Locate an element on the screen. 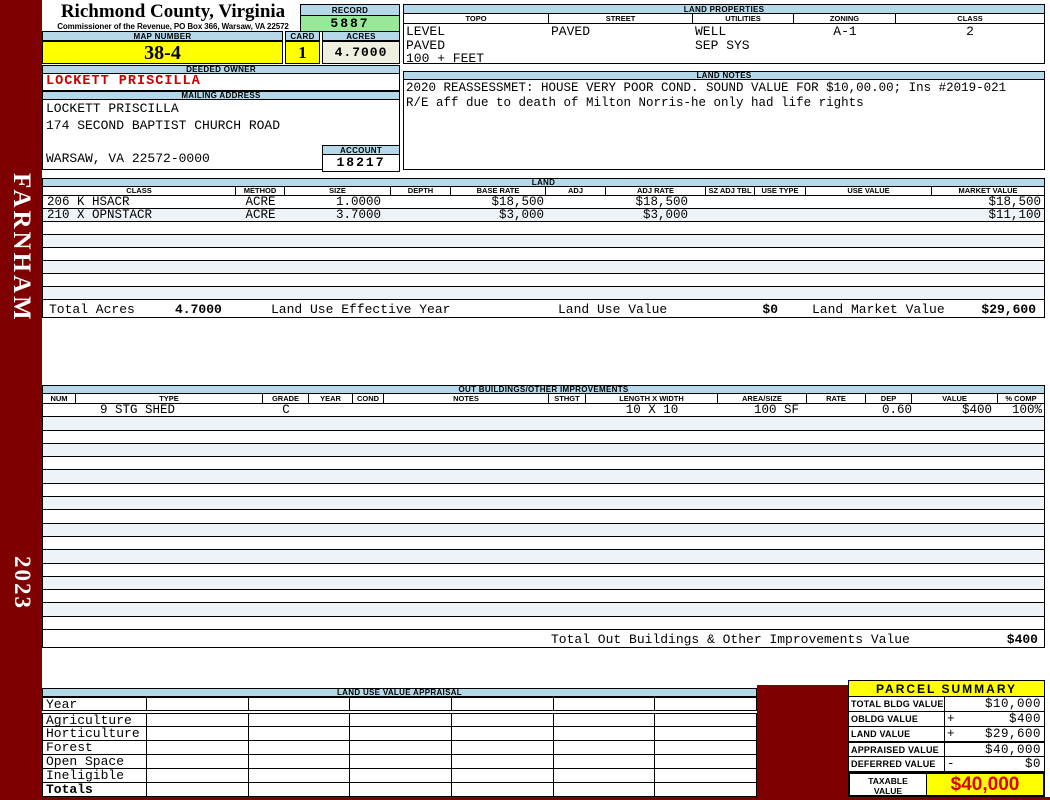  summary-row-total-bldg: TOTAL BLDG VALUE $10,000 is located at coordinates (946, 704).